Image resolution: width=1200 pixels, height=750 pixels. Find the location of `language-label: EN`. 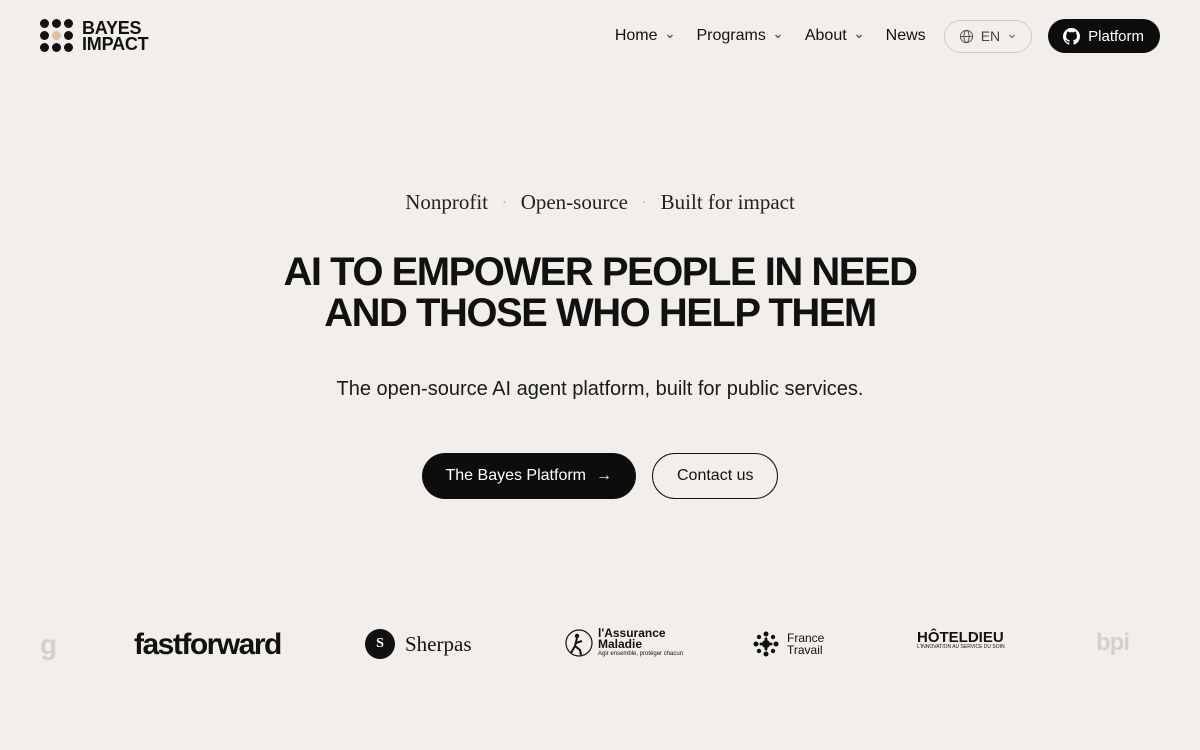

language-label: EN is located at coordinates (990, 36).